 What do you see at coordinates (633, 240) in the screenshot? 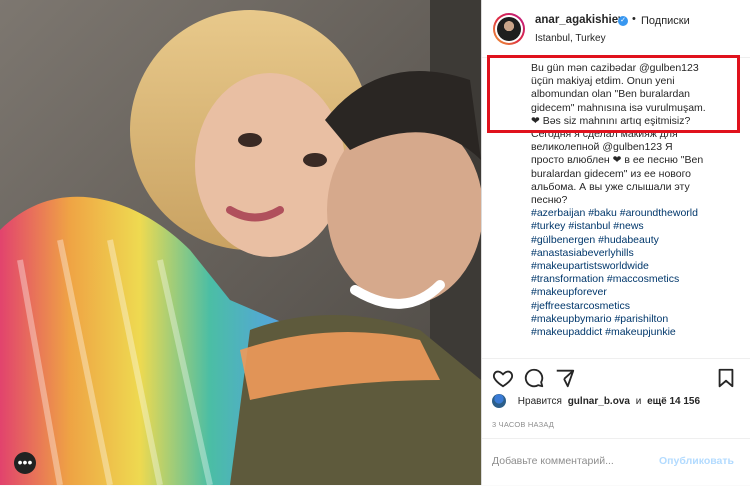
I see `hashtag-line: #gülbenergen #hudabeauty` at bounding box center [633, 240].